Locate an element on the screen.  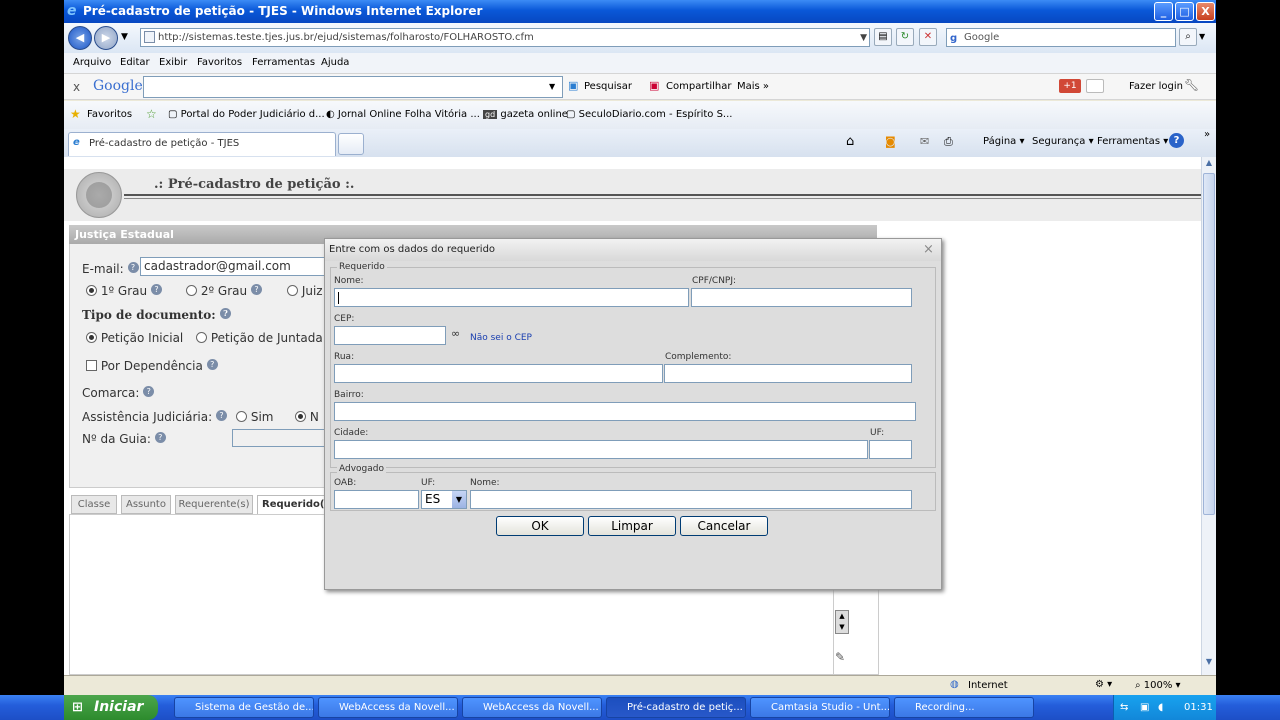
por-dependencia-checkbox: Por Dependência ? is located at coordinates (152, 366).